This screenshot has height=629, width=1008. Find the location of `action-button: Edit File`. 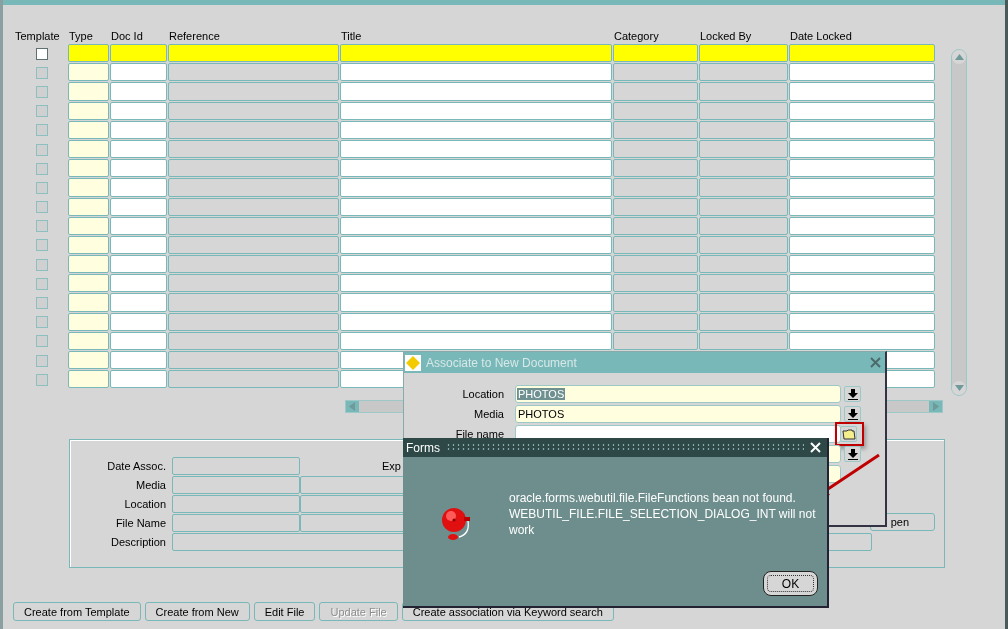

action-button: Edit File is located at coordinates (284, 611).